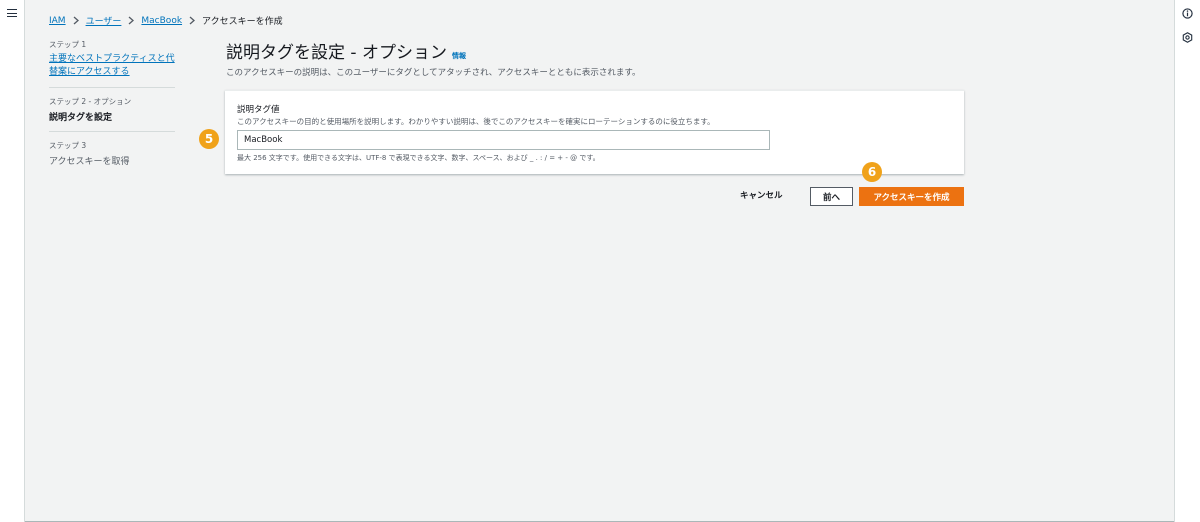  What do you see at coordinates (1187, 261) in the screenshot?
I see `right-tools-rail` at bounding box center [1187, 261].